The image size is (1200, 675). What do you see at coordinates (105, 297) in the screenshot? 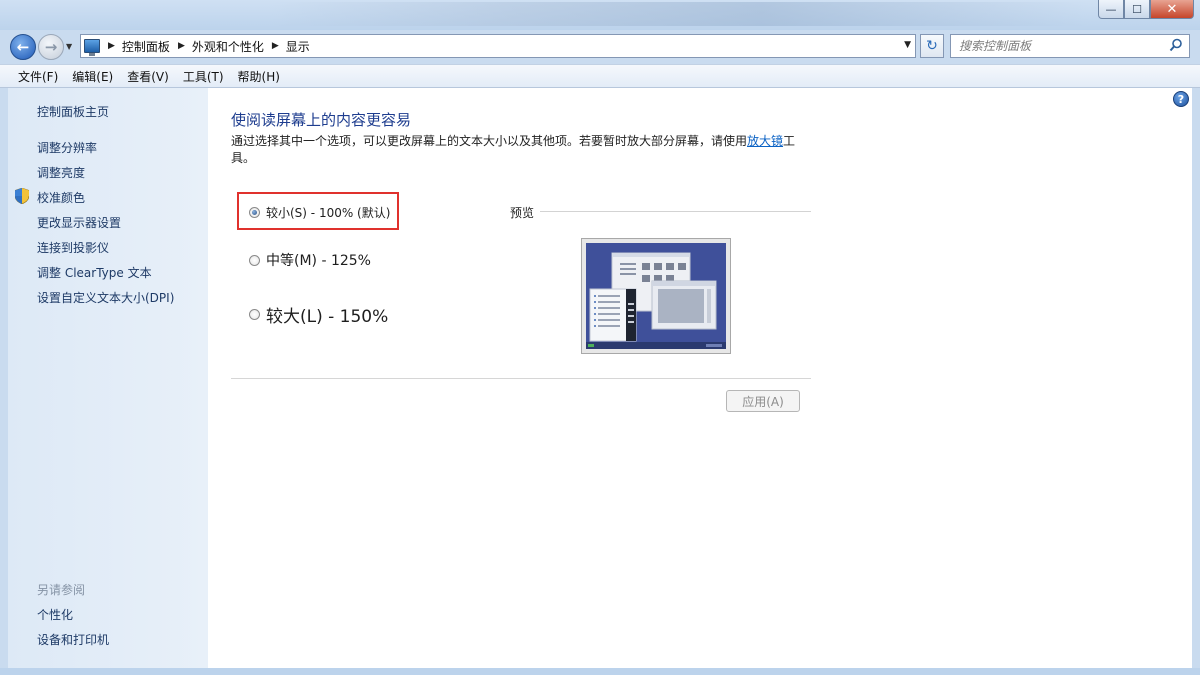
I see `sidebar-item-custom-dpi: 设置自定义文本大小(DPI)` at bounding box center [105, 297].